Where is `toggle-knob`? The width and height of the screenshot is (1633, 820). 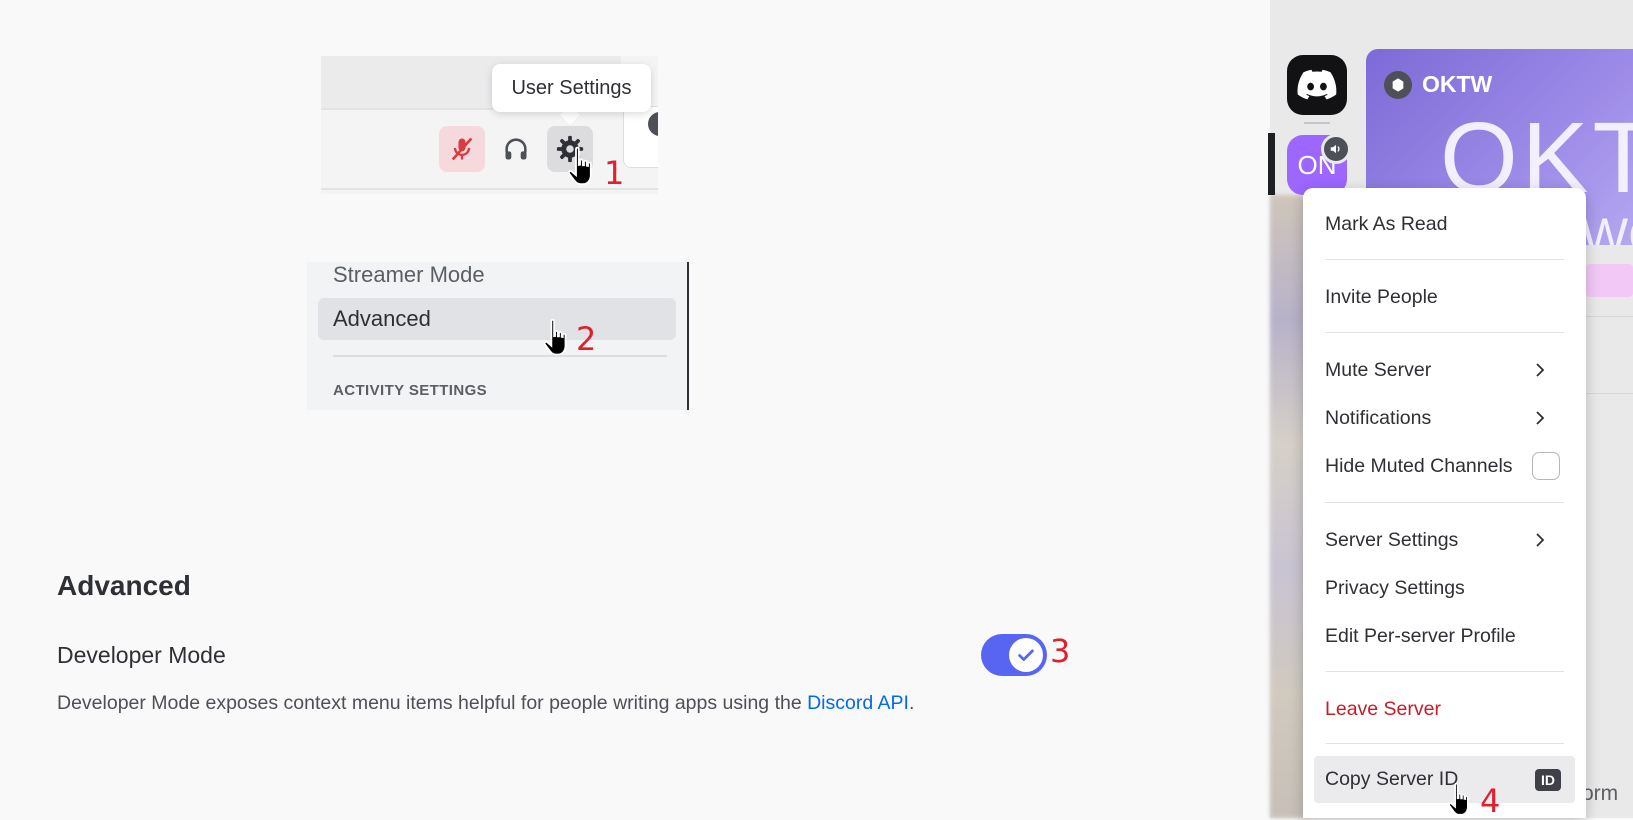
toggle-knob is located at coordinates (1026, 655).